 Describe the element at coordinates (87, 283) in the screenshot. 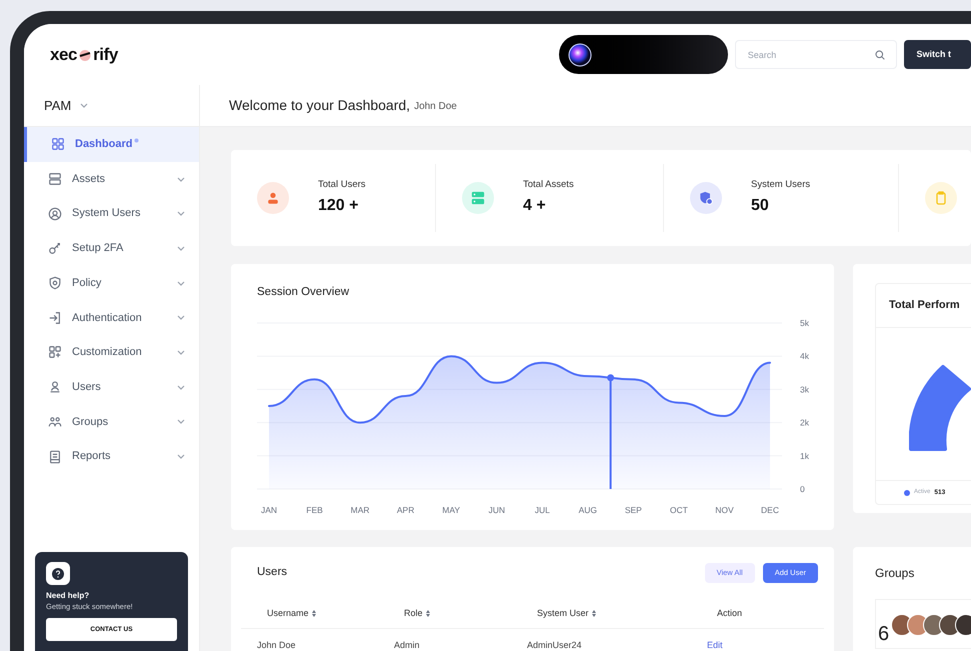

I see `sidebar-item-label: Policy` at that location.